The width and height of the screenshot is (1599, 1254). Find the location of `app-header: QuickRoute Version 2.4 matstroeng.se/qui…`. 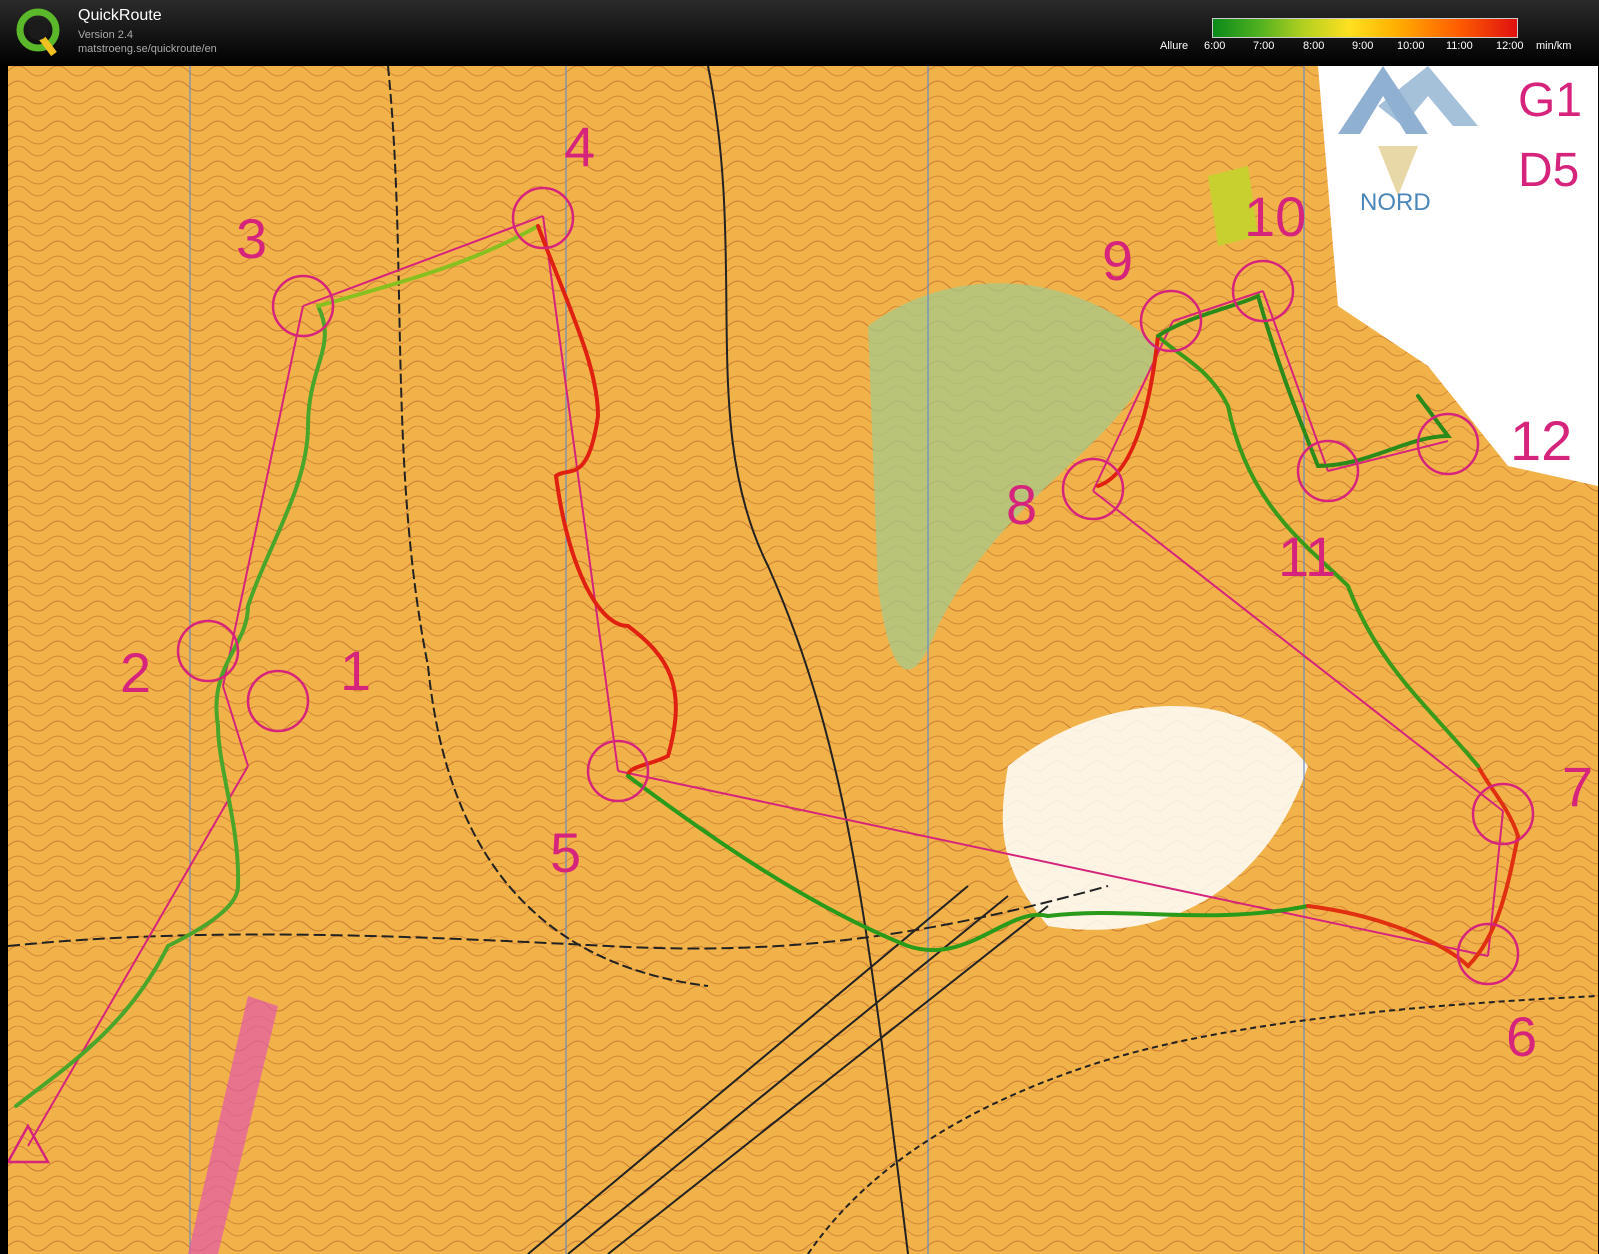

app-header: QuickRoute Version 2.4 matstroeng.se/qui… is located at coordinates (799, 33).